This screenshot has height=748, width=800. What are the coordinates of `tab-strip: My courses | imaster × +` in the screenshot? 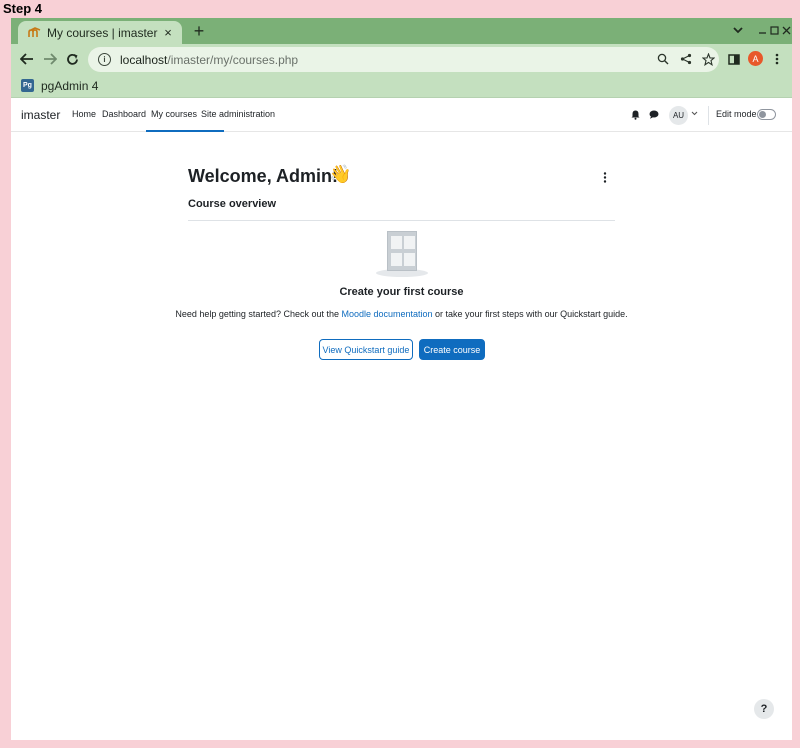 It's located at (401, 31).